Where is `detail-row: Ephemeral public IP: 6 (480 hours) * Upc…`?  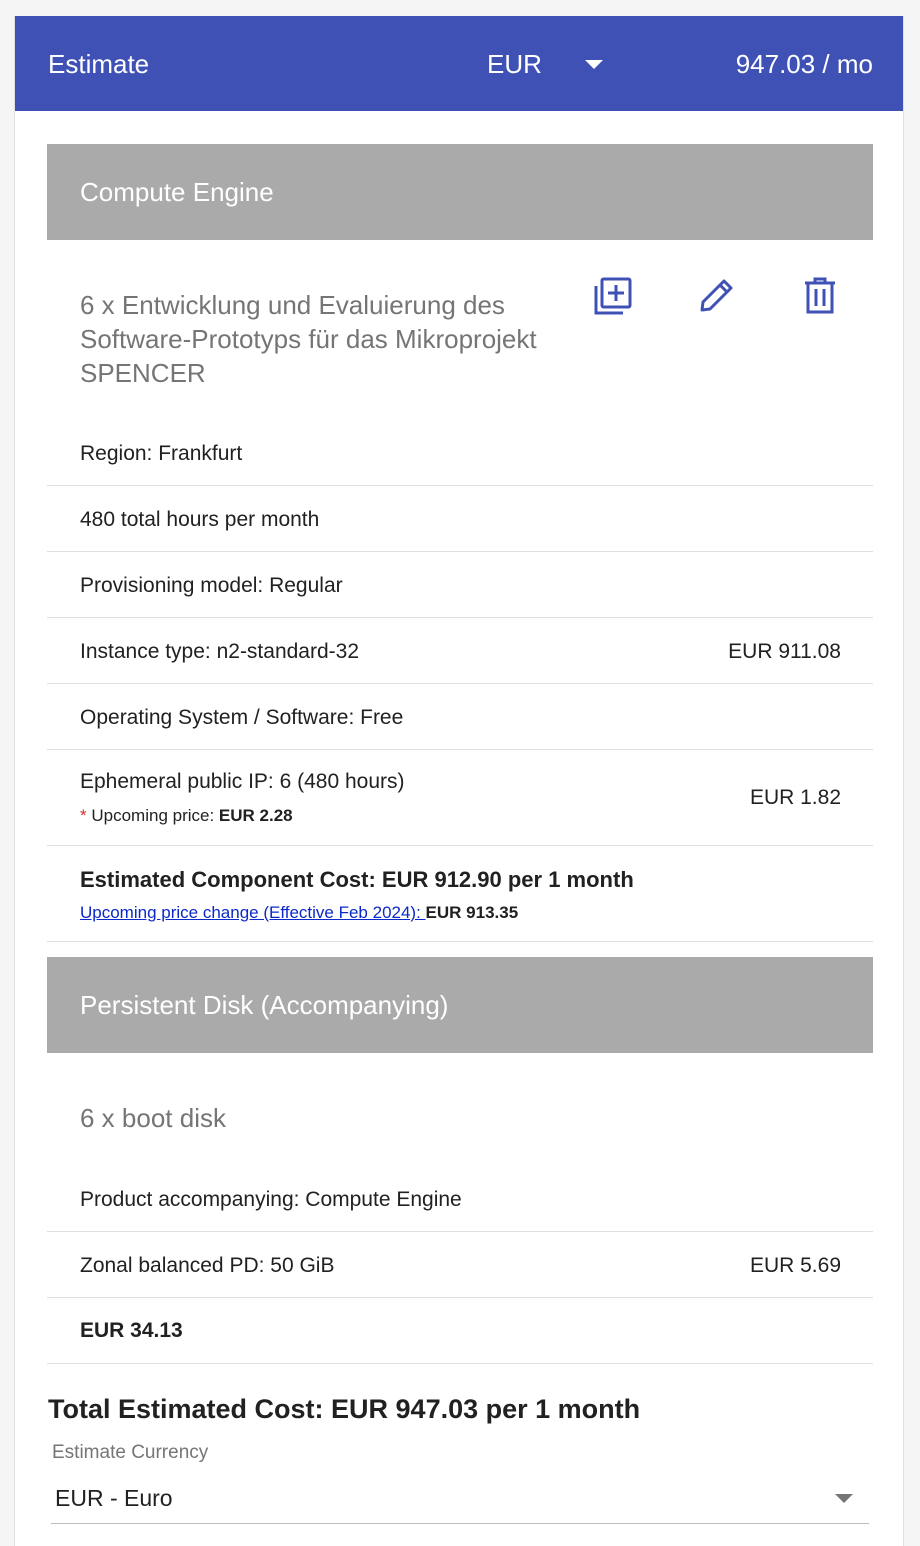
detail-row: Ephemeral public IP: 6 (480 hours) * Upc… is located at coordinates (460, 798).